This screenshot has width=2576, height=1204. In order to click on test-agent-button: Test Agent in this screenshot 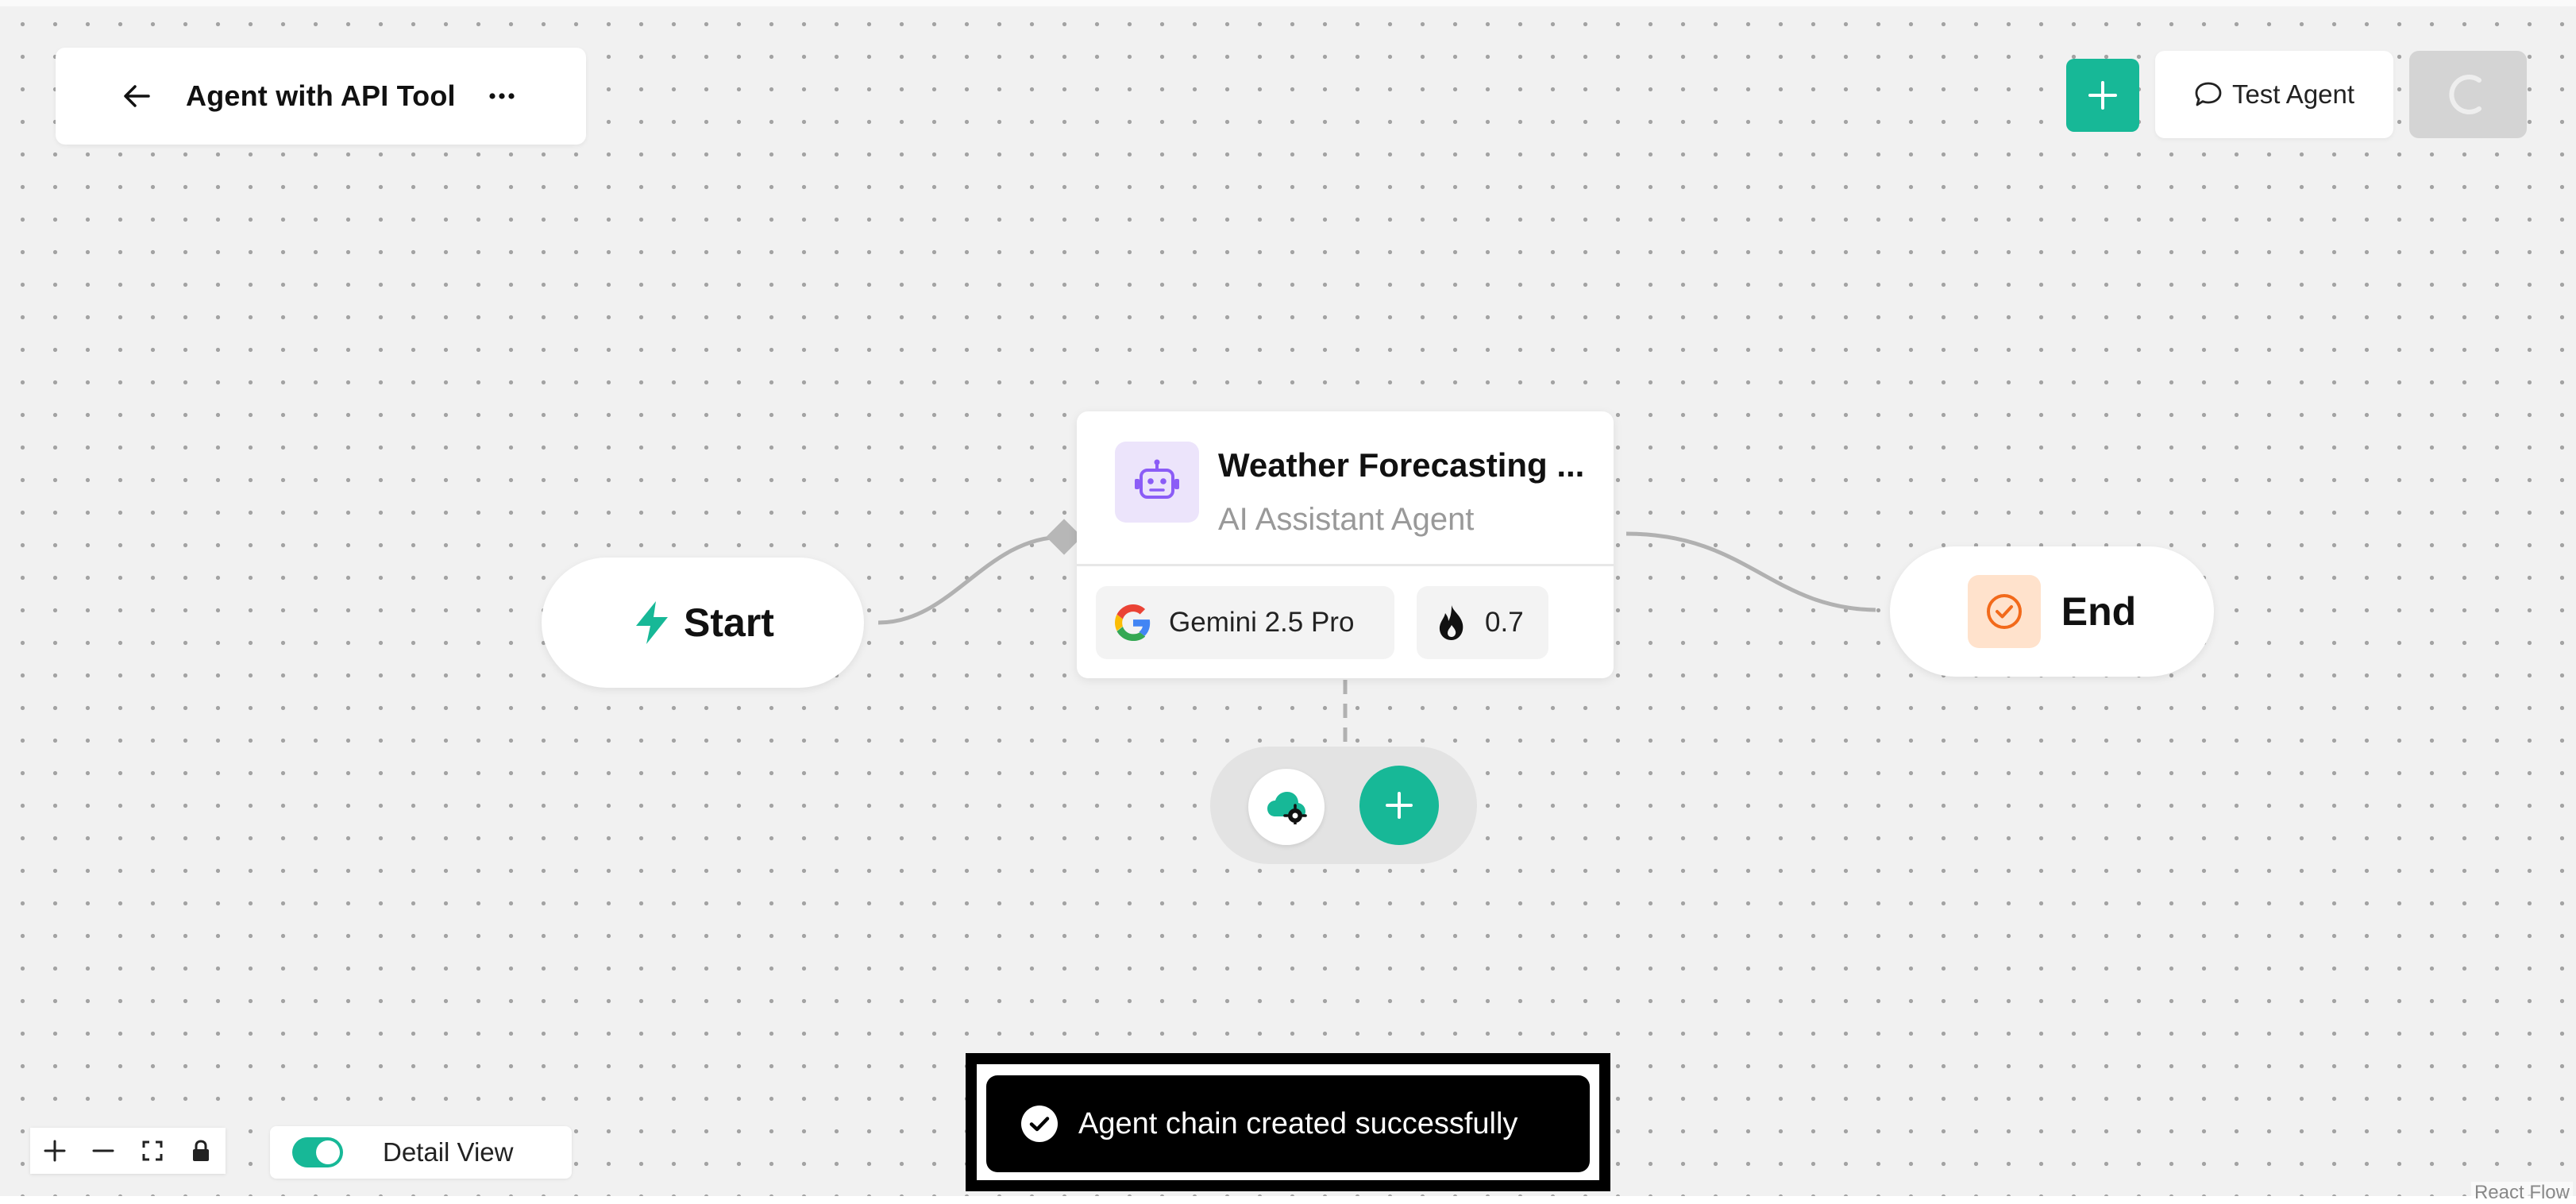, I will do `click(2274, 94)`.